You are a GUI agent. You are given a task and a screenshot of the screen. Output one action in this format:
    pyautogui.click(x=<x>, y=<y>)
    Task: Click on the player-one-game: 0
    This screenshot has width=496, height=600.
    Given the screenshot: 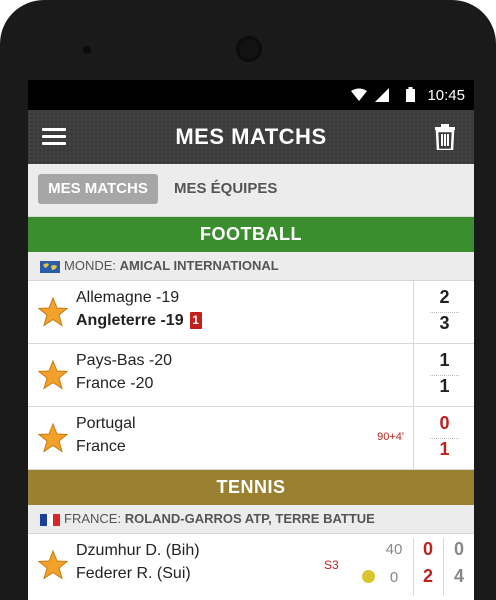 What is the action you would take?
    pyautogui.click(x=427, y=549)
    